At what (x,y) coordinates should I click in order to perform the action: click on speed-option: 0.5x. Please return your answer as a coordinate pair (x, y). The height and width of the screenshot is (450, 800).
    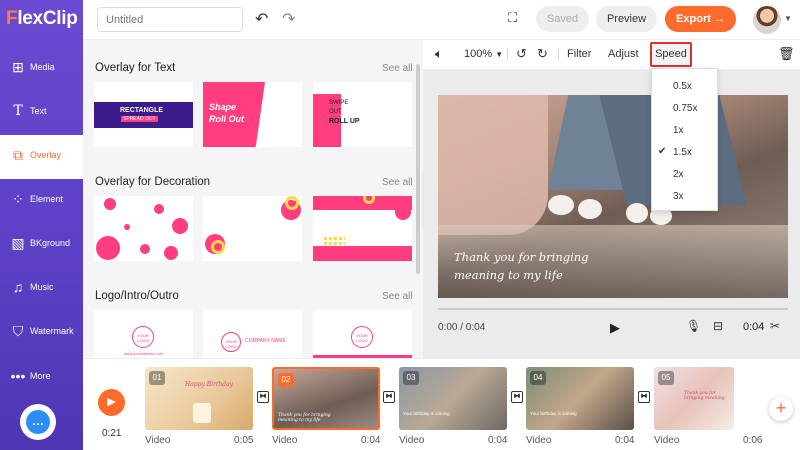
    Looking at the image, I should click on (685, 86).